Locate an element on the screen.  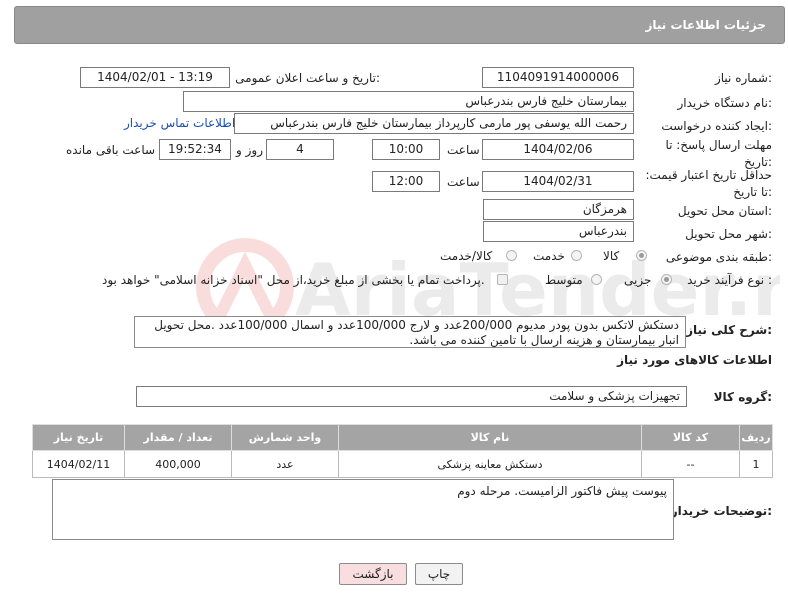
price-validity-time-field: 12:00 is located at coordinates (406, 181).